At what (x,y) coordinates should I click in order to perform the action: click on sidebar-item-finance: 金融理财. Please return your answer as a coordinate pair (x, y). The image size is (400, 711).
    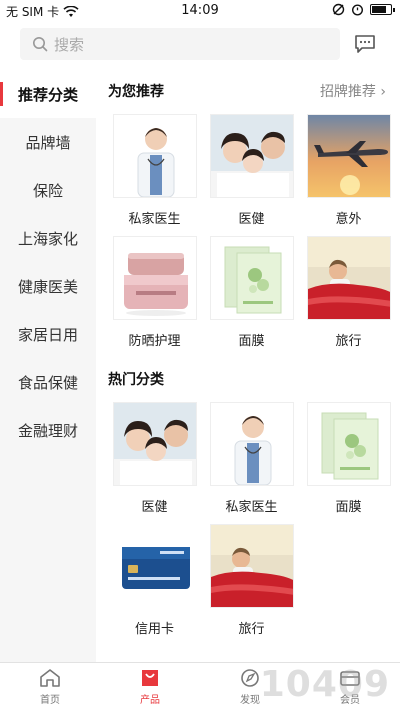
    Looking at the image, I should click on (48, 430).